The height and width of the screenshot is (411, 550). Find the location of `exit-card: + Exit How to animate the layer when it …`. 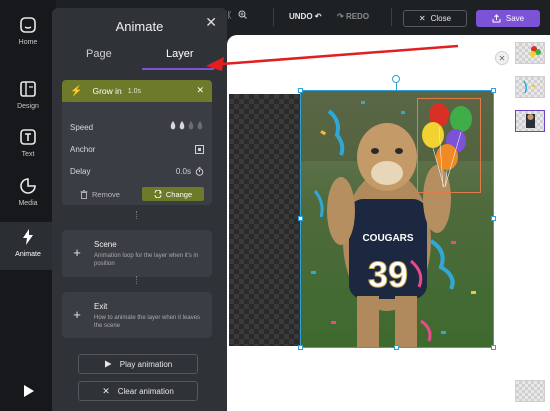

exit-card: + Exit How to animate the layer when it … is located at coordinates (137, 315).